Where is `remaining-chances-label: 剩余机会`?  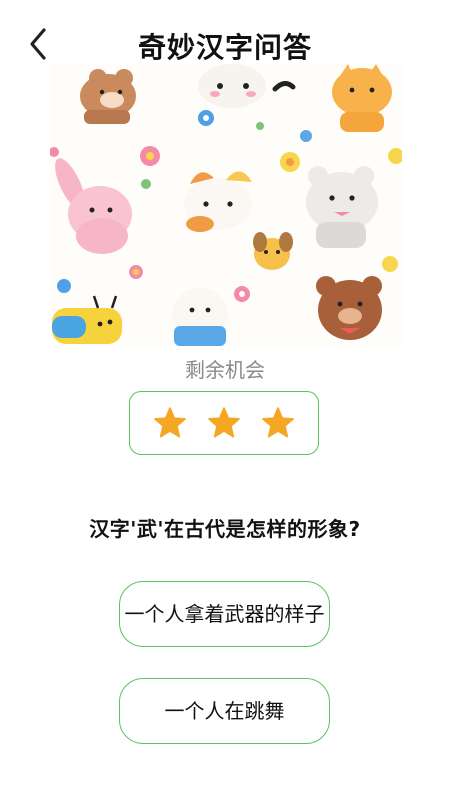 remaining-chances-label: 剩余机会 is located at coordinates (225, 370).